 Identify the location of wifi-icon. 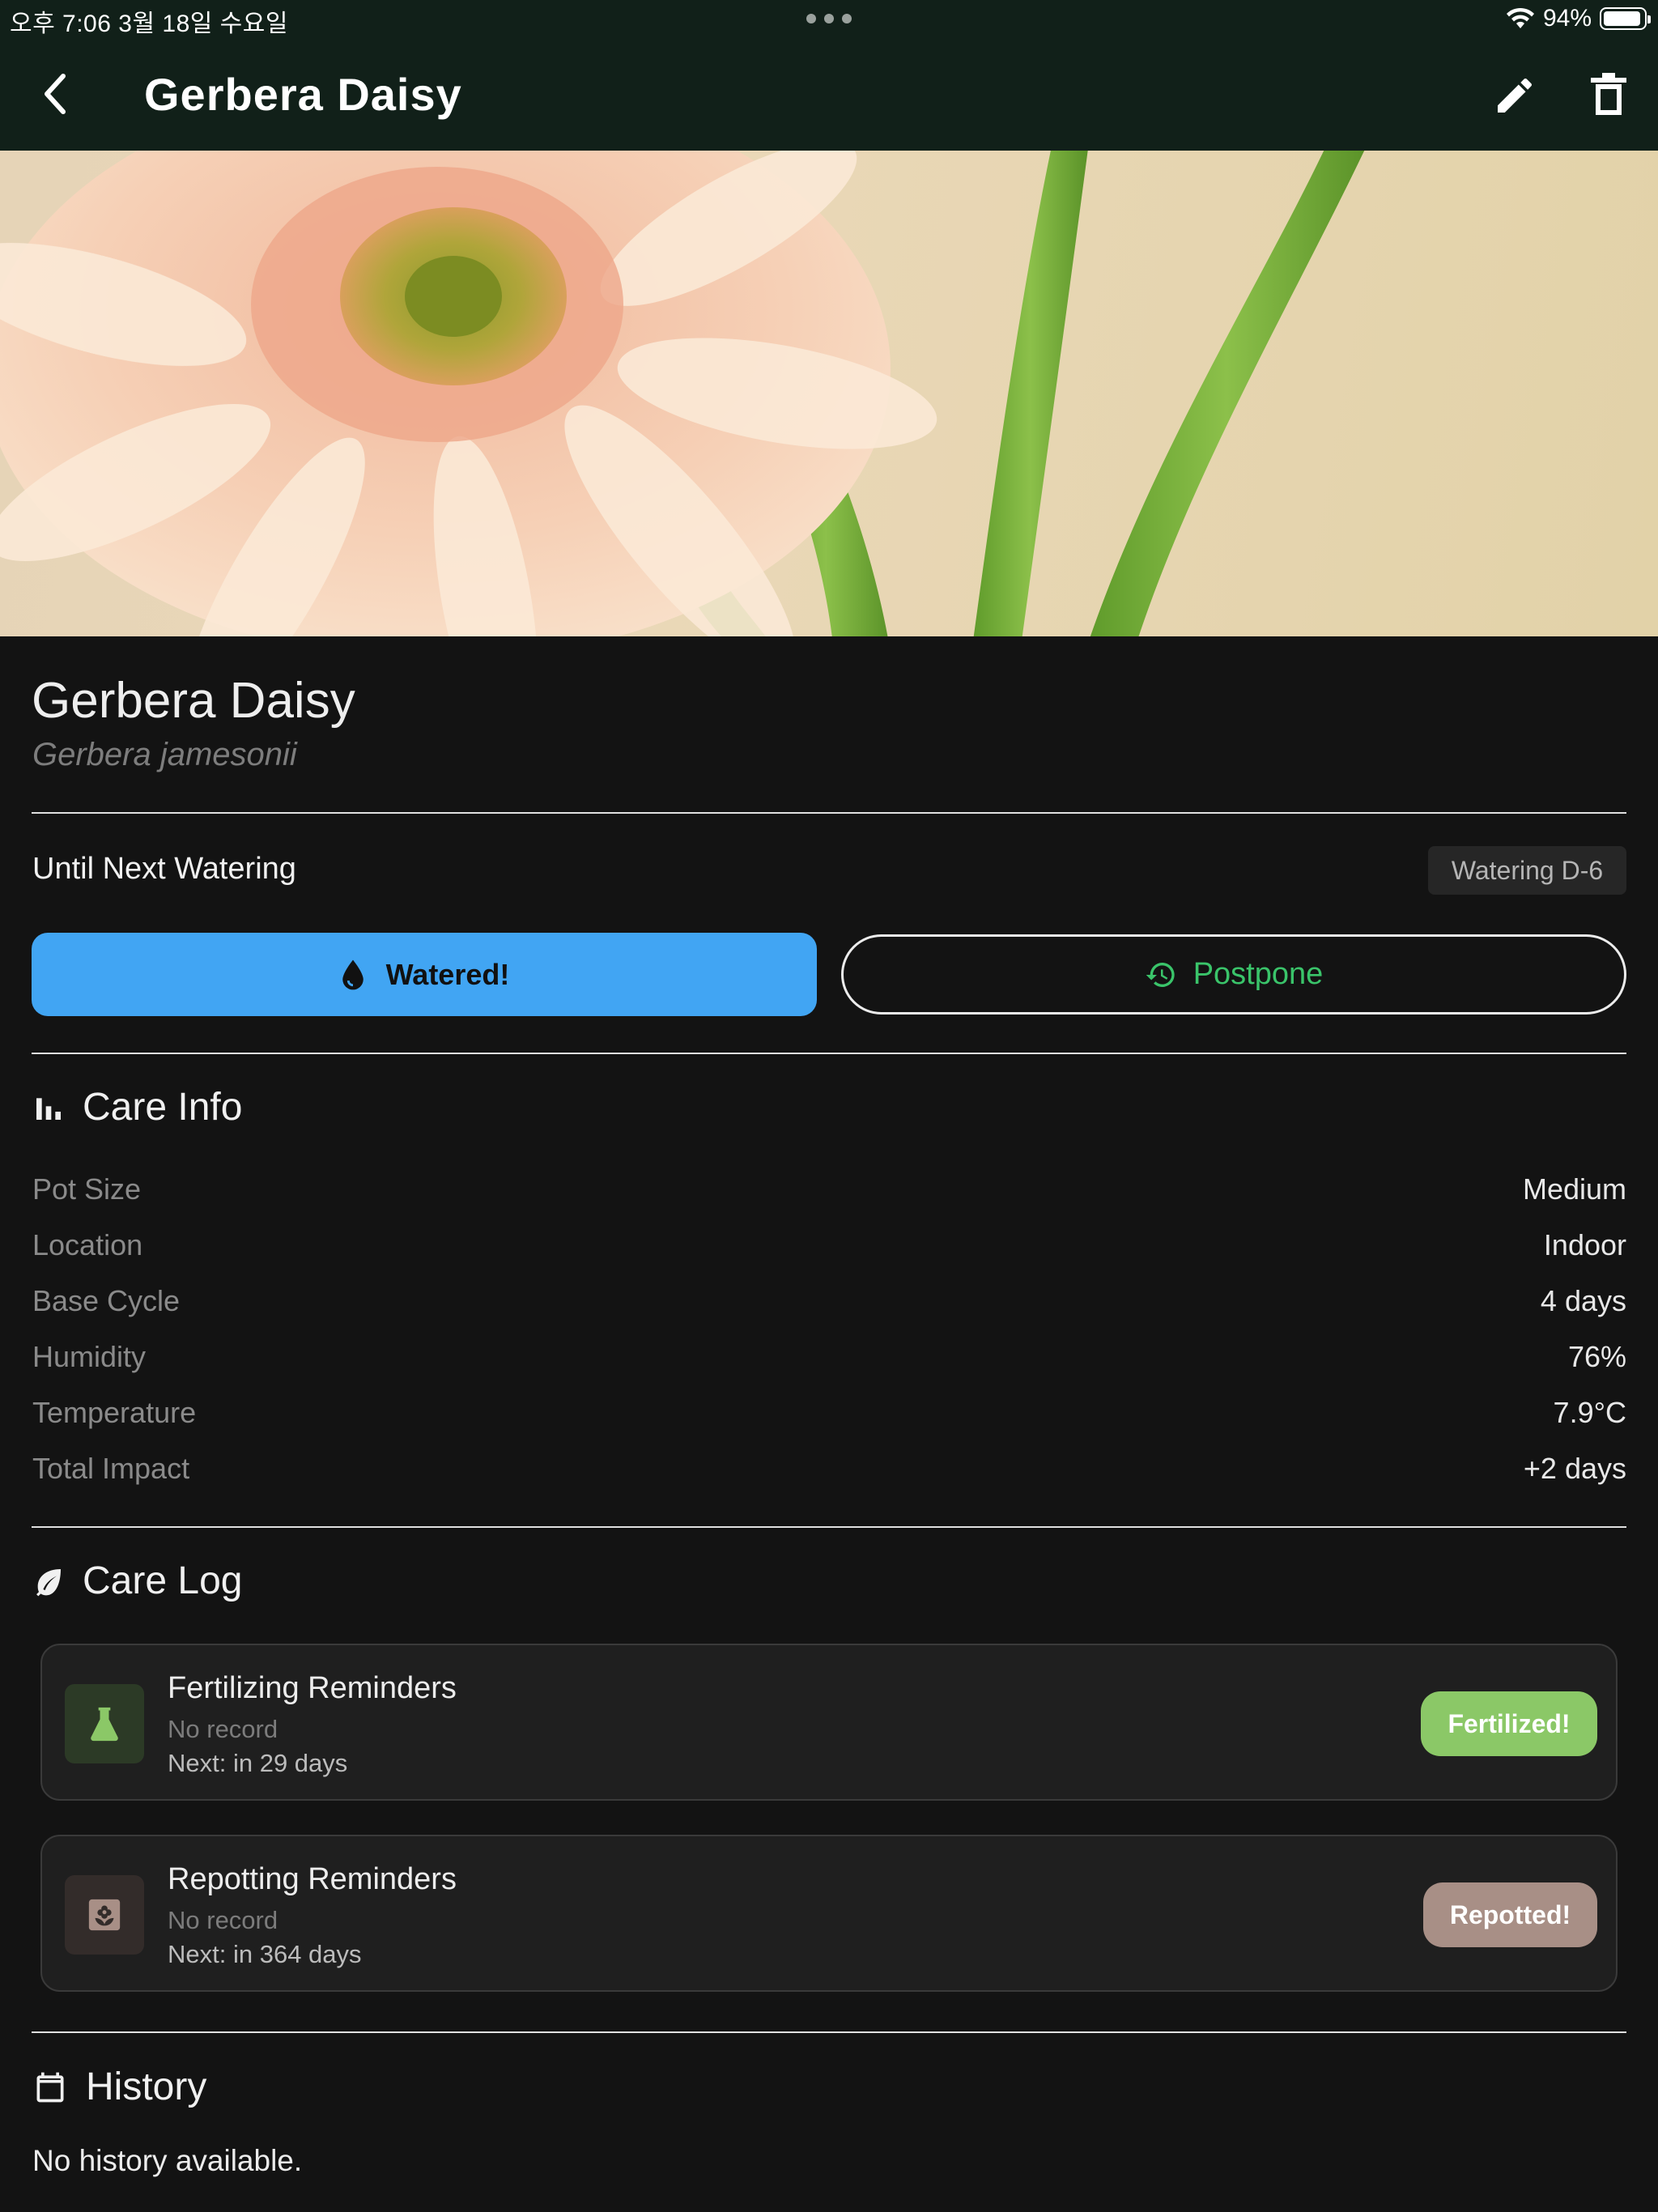
(1520, 18).